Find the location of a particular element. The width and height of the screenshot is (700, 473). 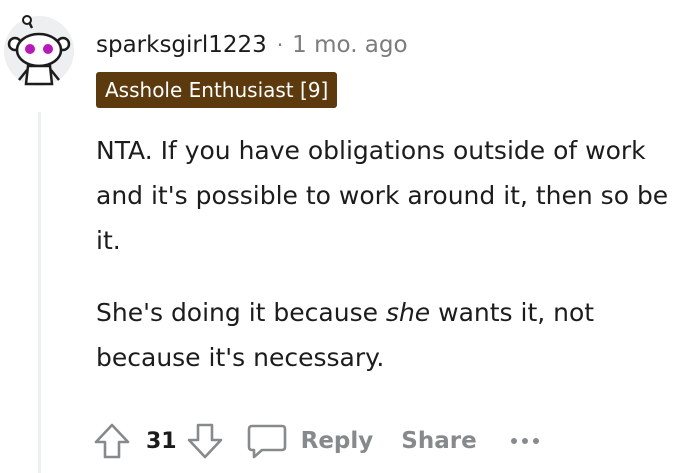

comment-text: She's doing it because is located at coordinates (241, 312).